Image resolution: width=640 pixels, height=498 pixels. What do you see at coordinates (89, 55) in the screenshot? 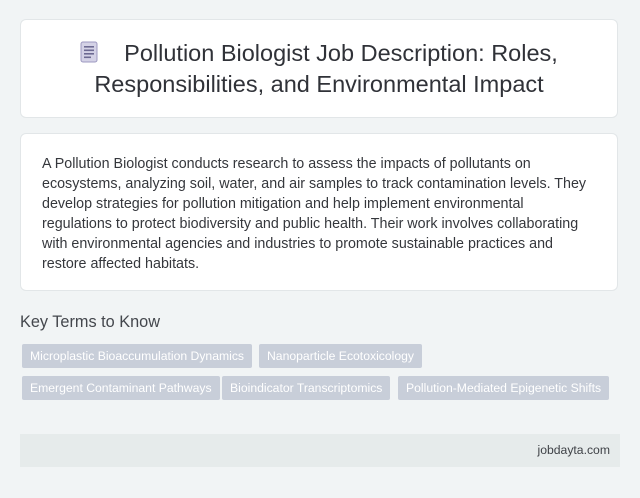
I see `document-icon` at bounding box center [89, 55].